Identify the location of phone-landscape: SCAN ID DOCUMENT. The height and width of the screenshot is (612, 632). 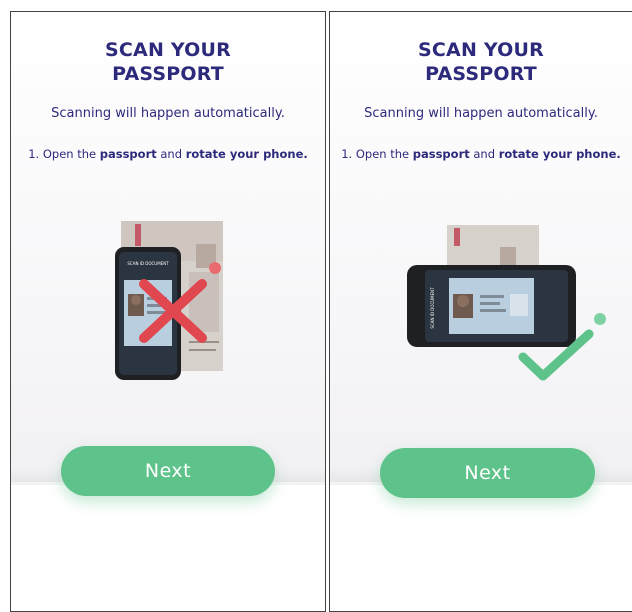
(491, 306).